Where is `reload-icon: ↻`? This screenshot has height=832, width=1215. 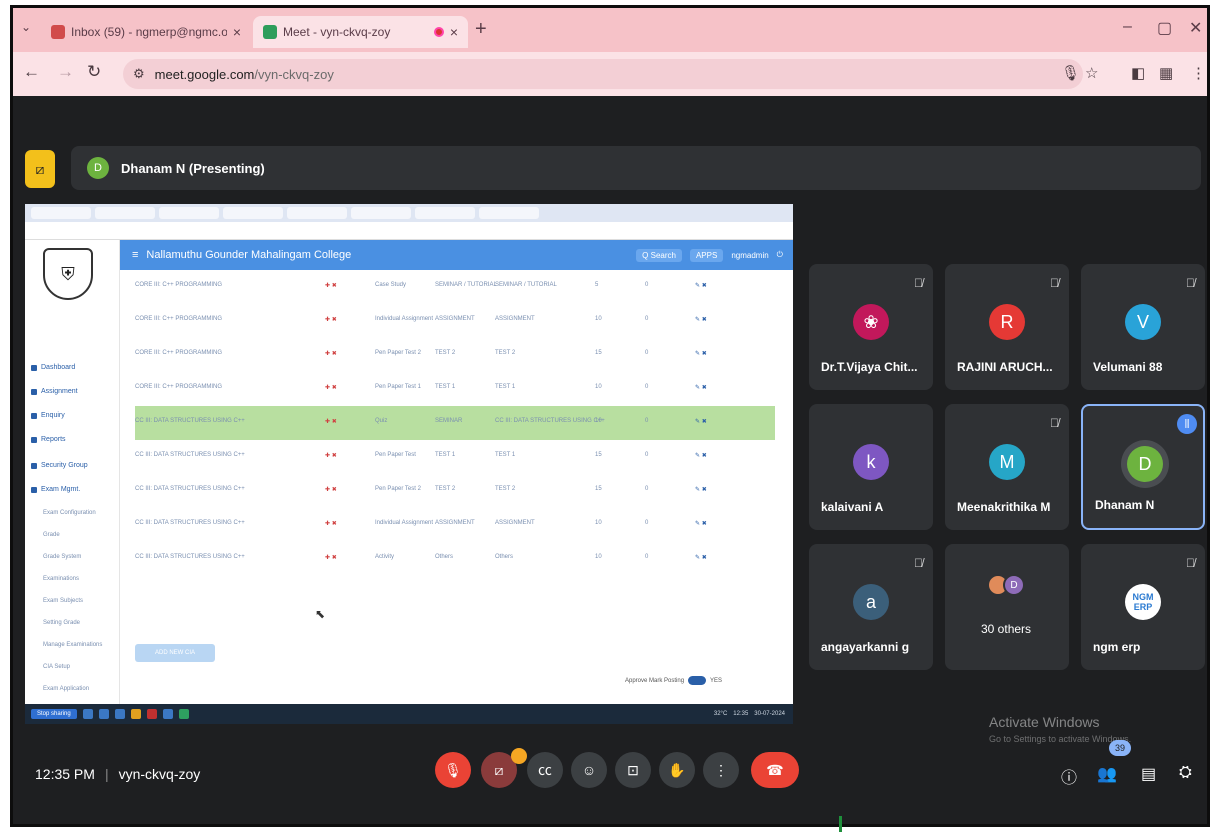
reload-icon: ↻ is located at coordinates (94, 72).